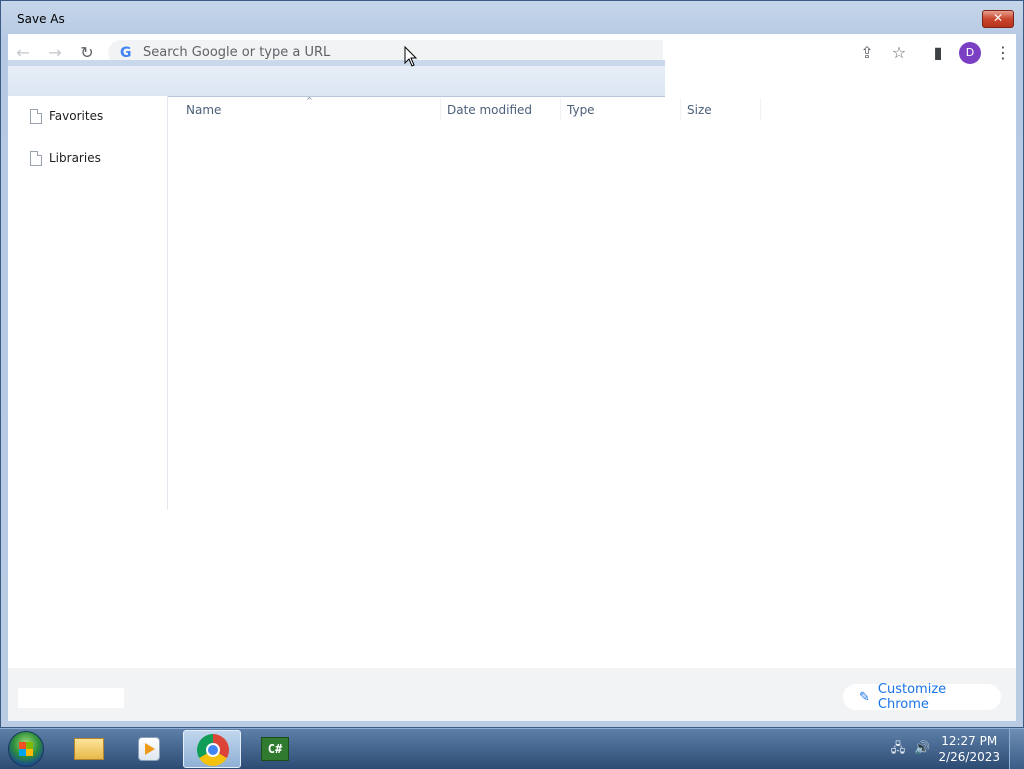  Describe the element at coordinates (922, 749) in the screenshot. I see `volume-icon: 🔊` at that location.